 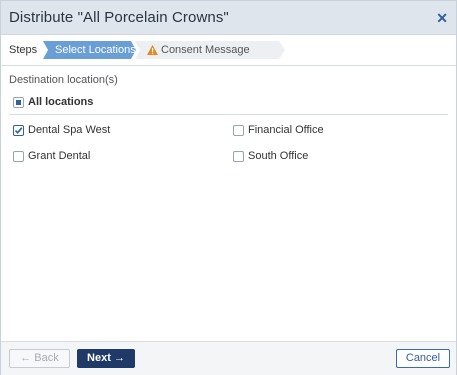 What do you see at coordinates (278, 156) in the screenshot?
I see `location-label-south-office: South Office` at bounding box center [278, 156].